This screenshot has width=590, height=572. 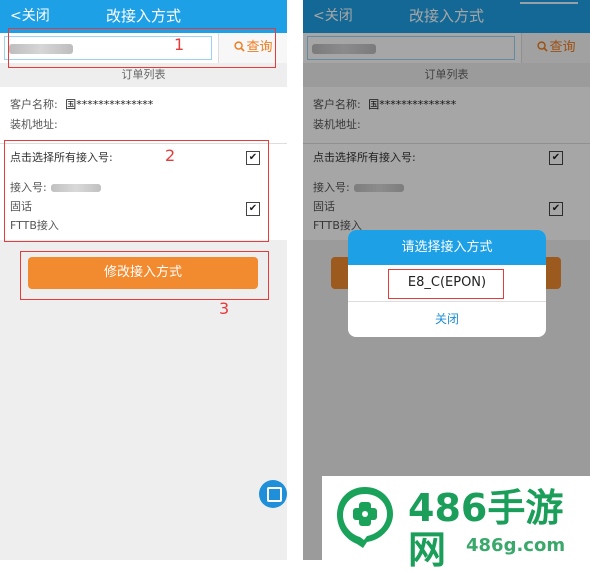 What do you see at coordinates (143, 16) in the screenshot?
I see `page-title: 改接入方式` at bounding box center [143, 16].